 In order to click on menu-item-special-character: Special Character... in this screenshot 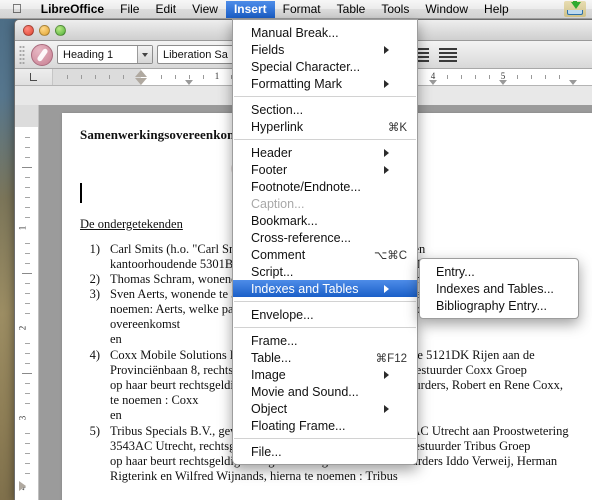, I will do `click(325, 66)`.